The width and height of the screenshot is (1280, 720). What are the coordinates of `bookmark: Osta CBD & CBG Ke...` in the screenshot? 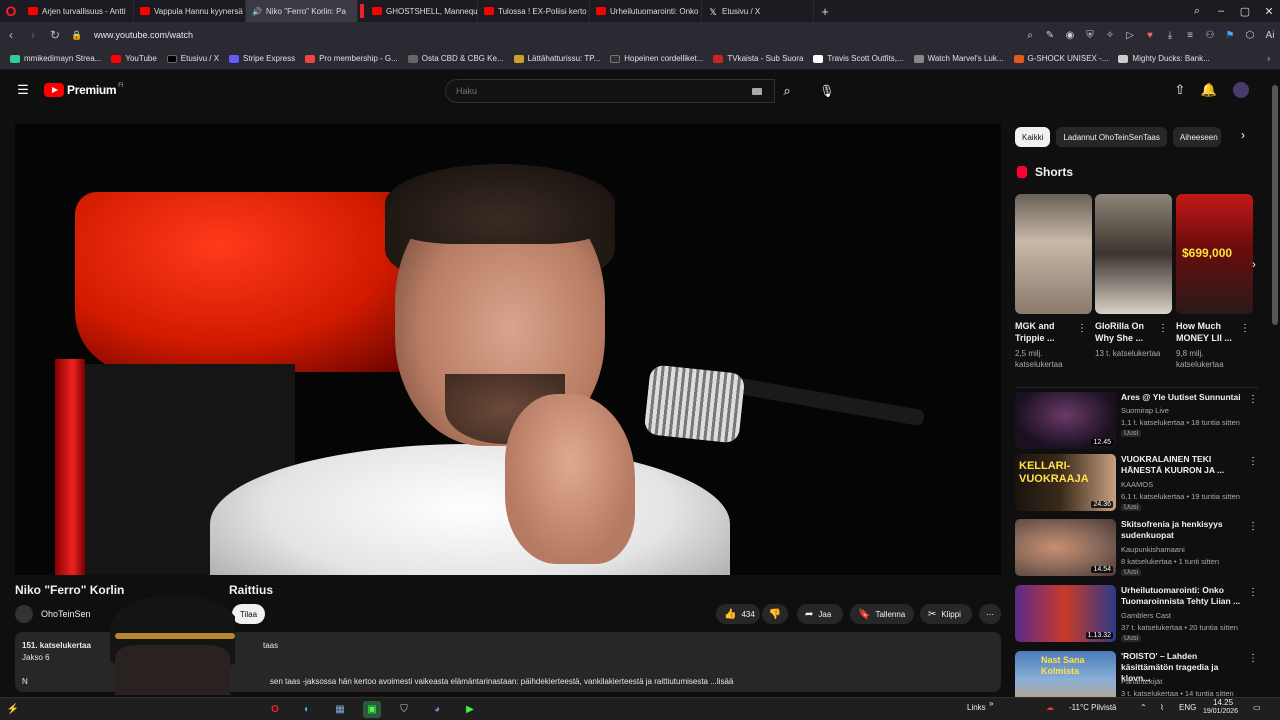 It's located at (455, 58).